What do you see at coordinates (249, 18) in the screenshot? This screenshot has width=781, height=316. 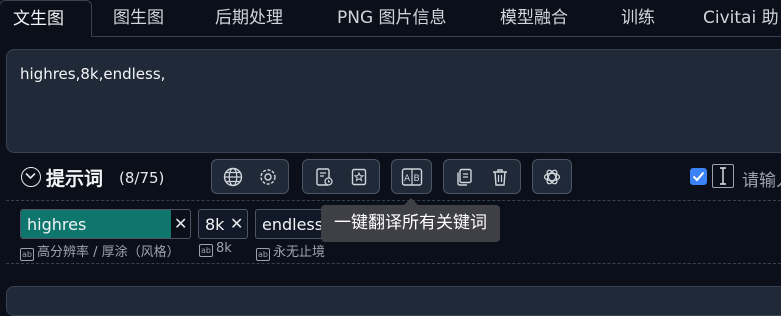 I see `tab-extras: 后期处理` at bounding box center [249, 18].